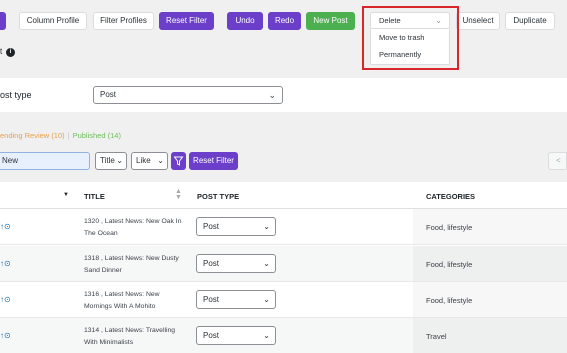 Image resolution: width=567 pixels, height=353 pixels. Describe the element at coordinates (1, 51) in the screenshot. I see `settings-label: t` at that location.